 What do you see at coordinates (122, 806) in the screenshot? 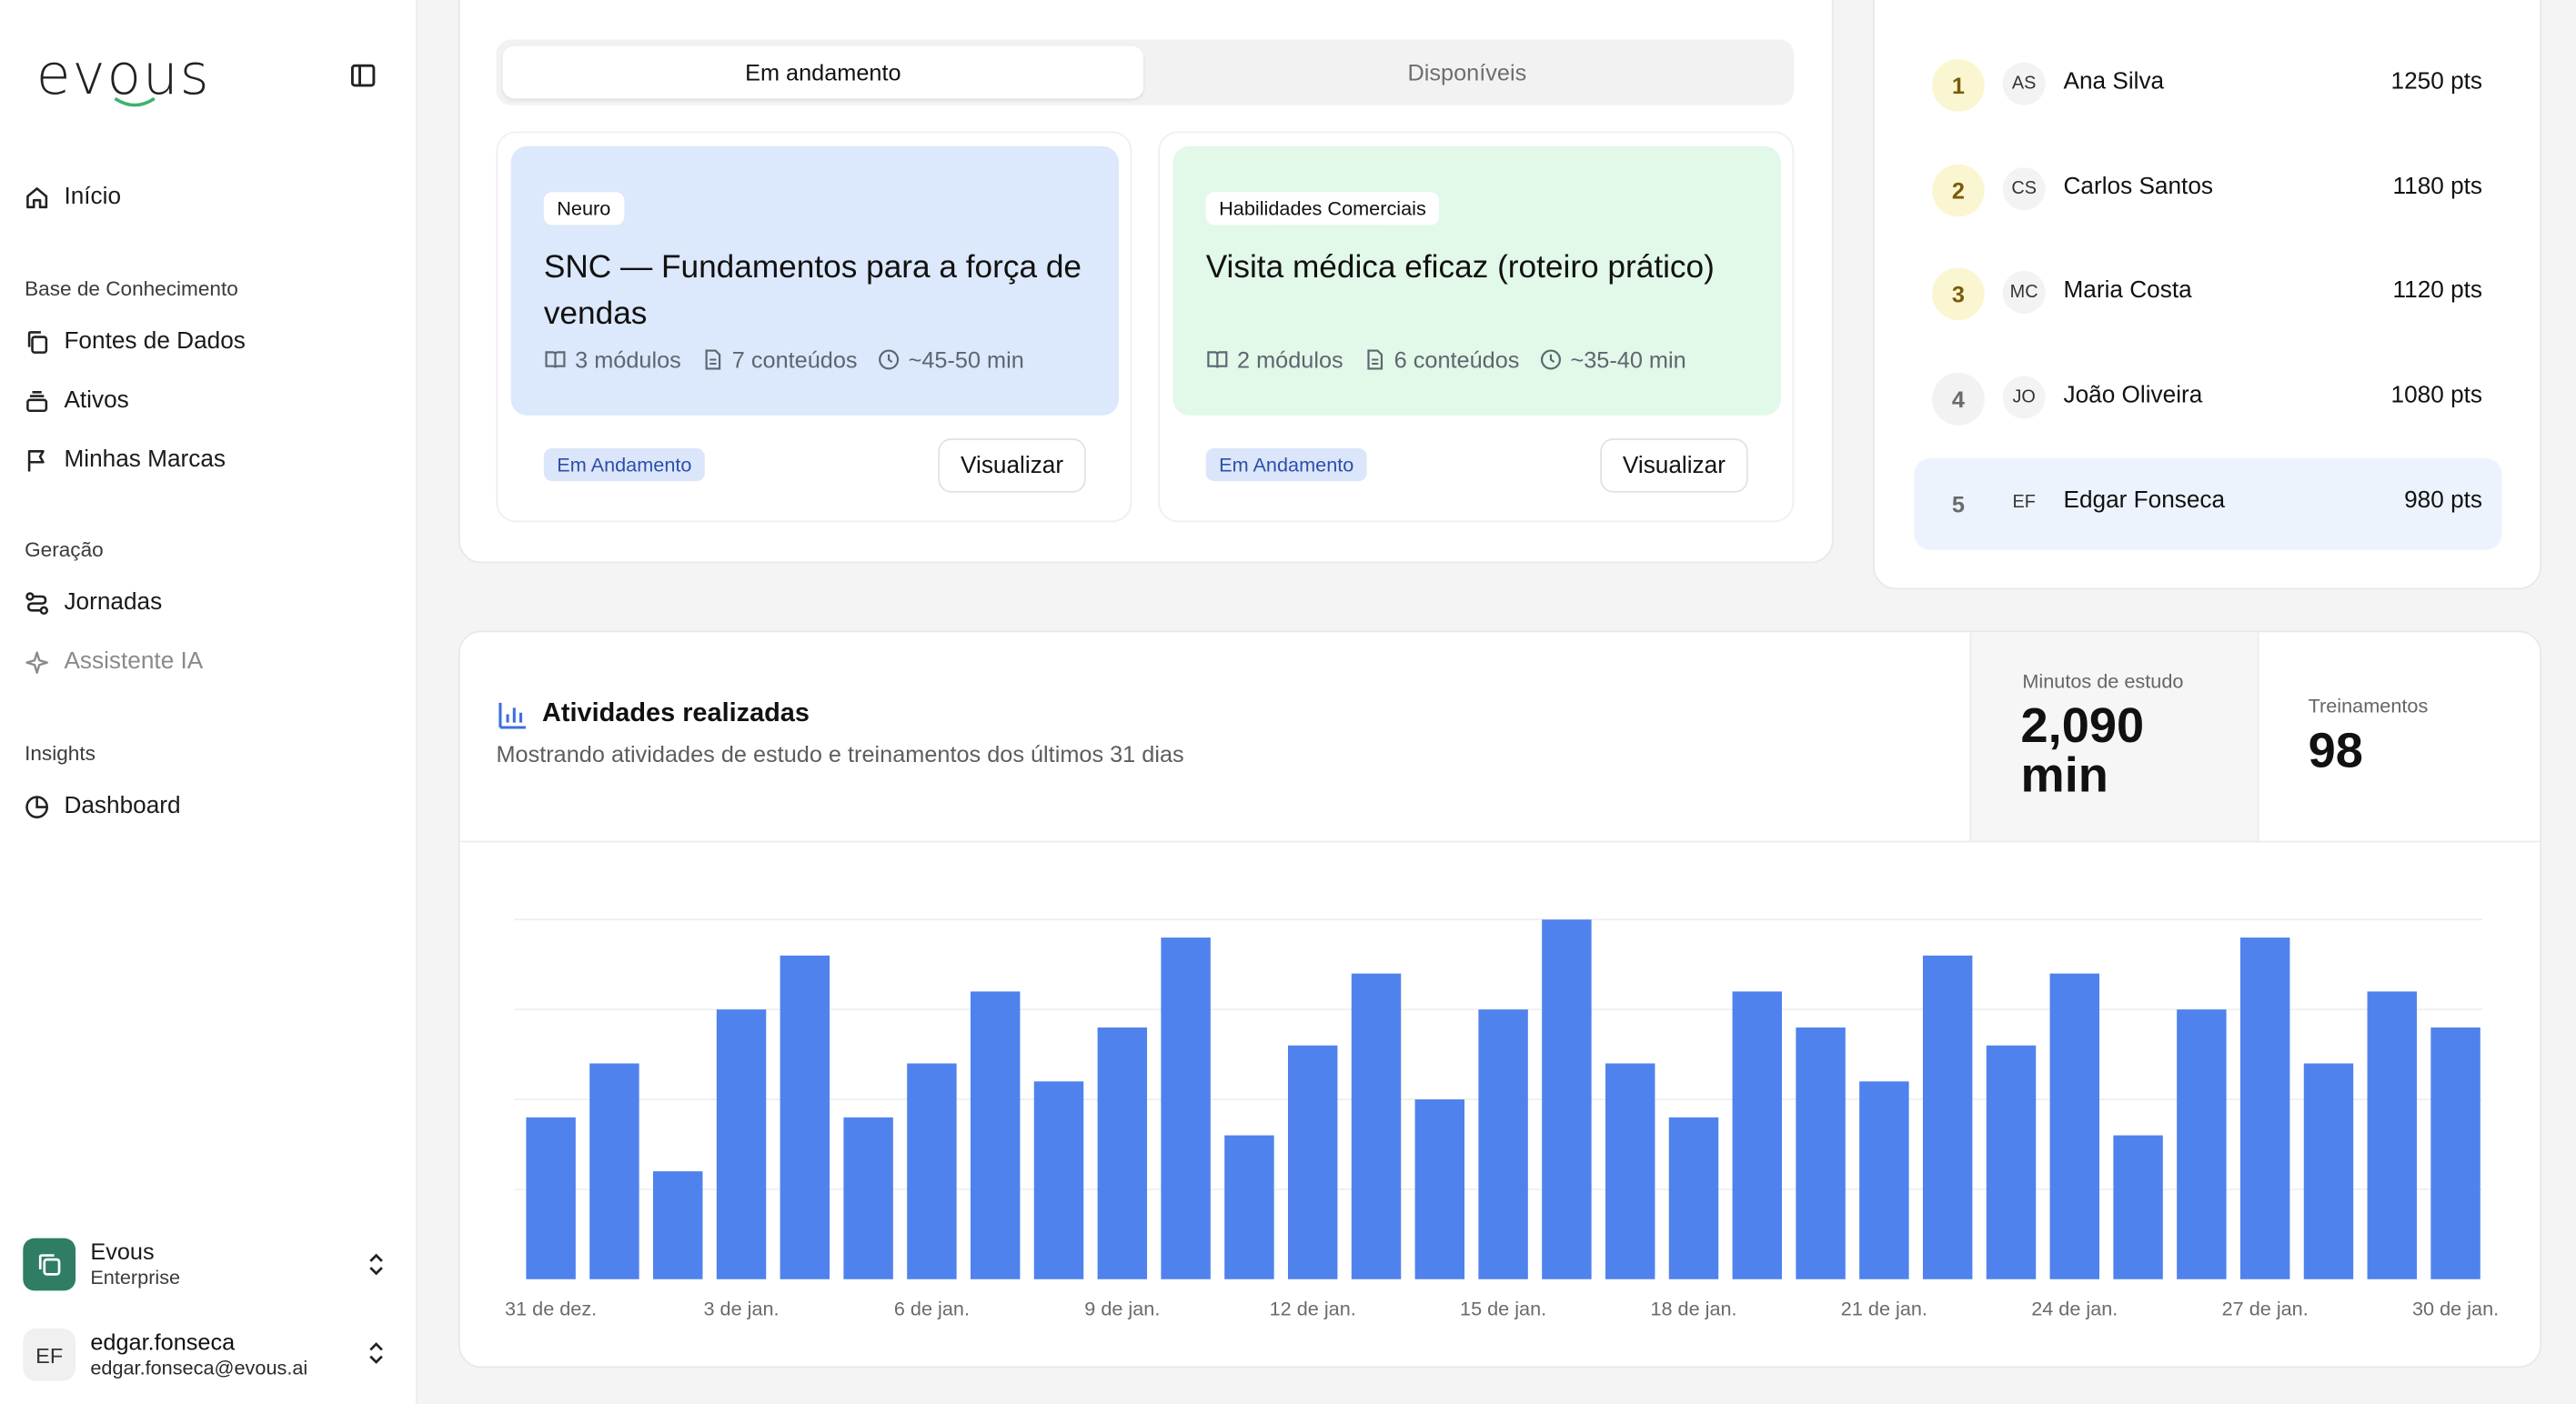
I see `nav-dashboard-label: Dashboard` at bounding box center [122, 806].